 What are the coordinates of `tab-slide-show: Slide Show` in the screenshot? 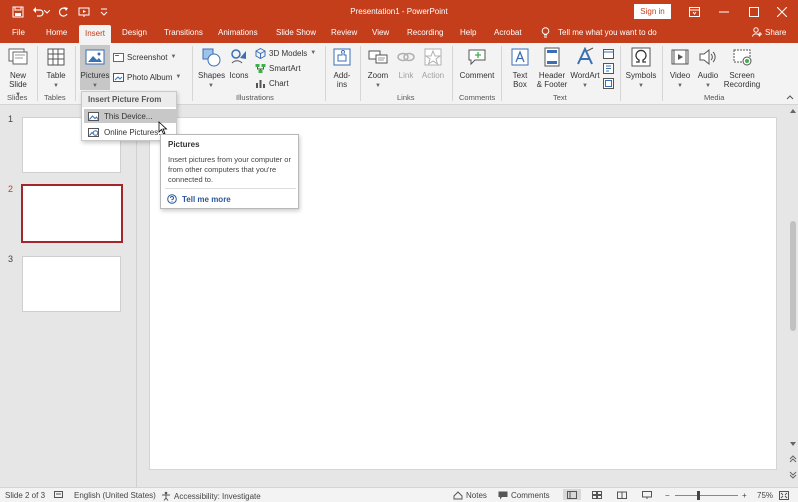 It's located at (296, 34).